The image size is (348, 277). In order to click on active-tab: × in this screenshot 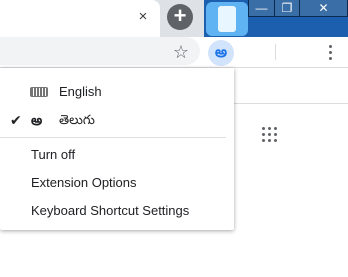, I will do `click(80, 18)`.